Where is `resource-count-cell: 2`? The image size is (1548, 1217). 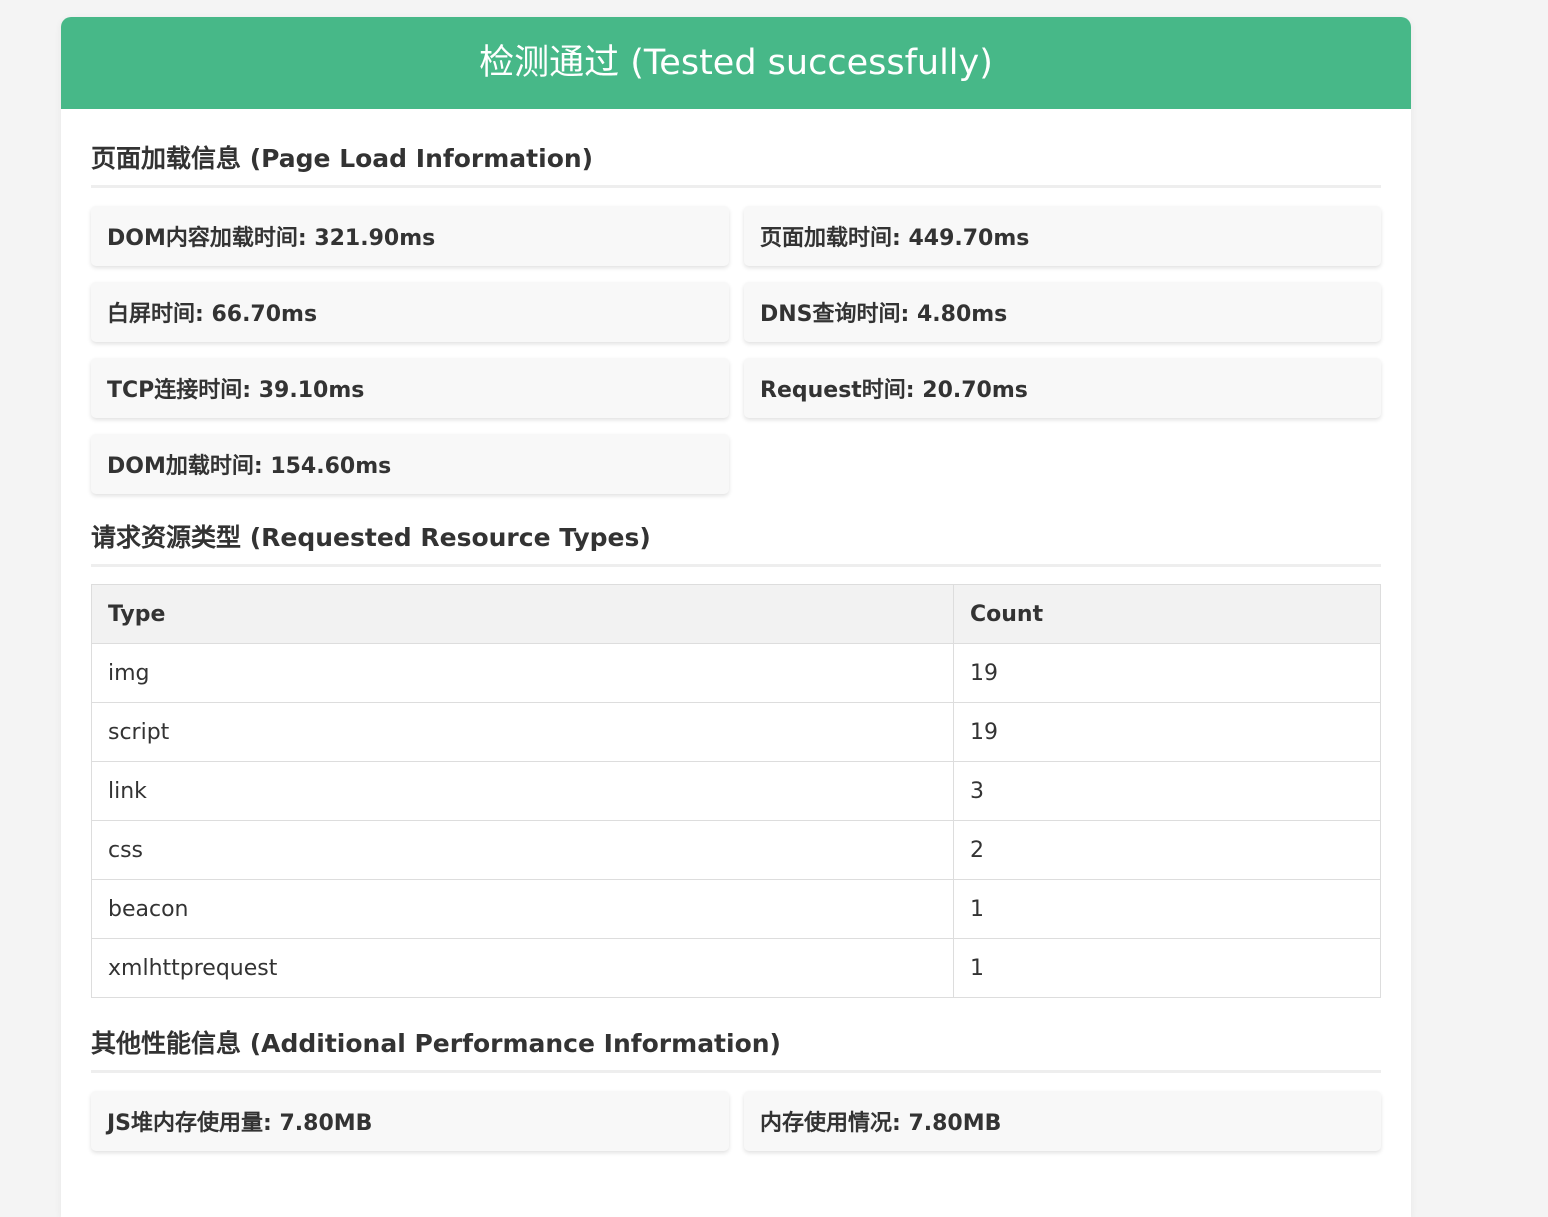
resource-count-cell: 2 is located at coordinates (1167, 850).